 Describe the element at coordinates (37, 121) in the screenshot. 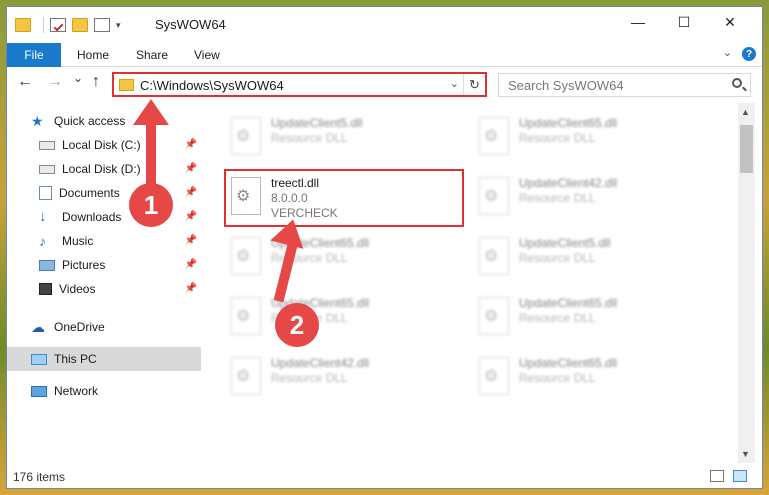

I see `star-icon: ★` at that location.